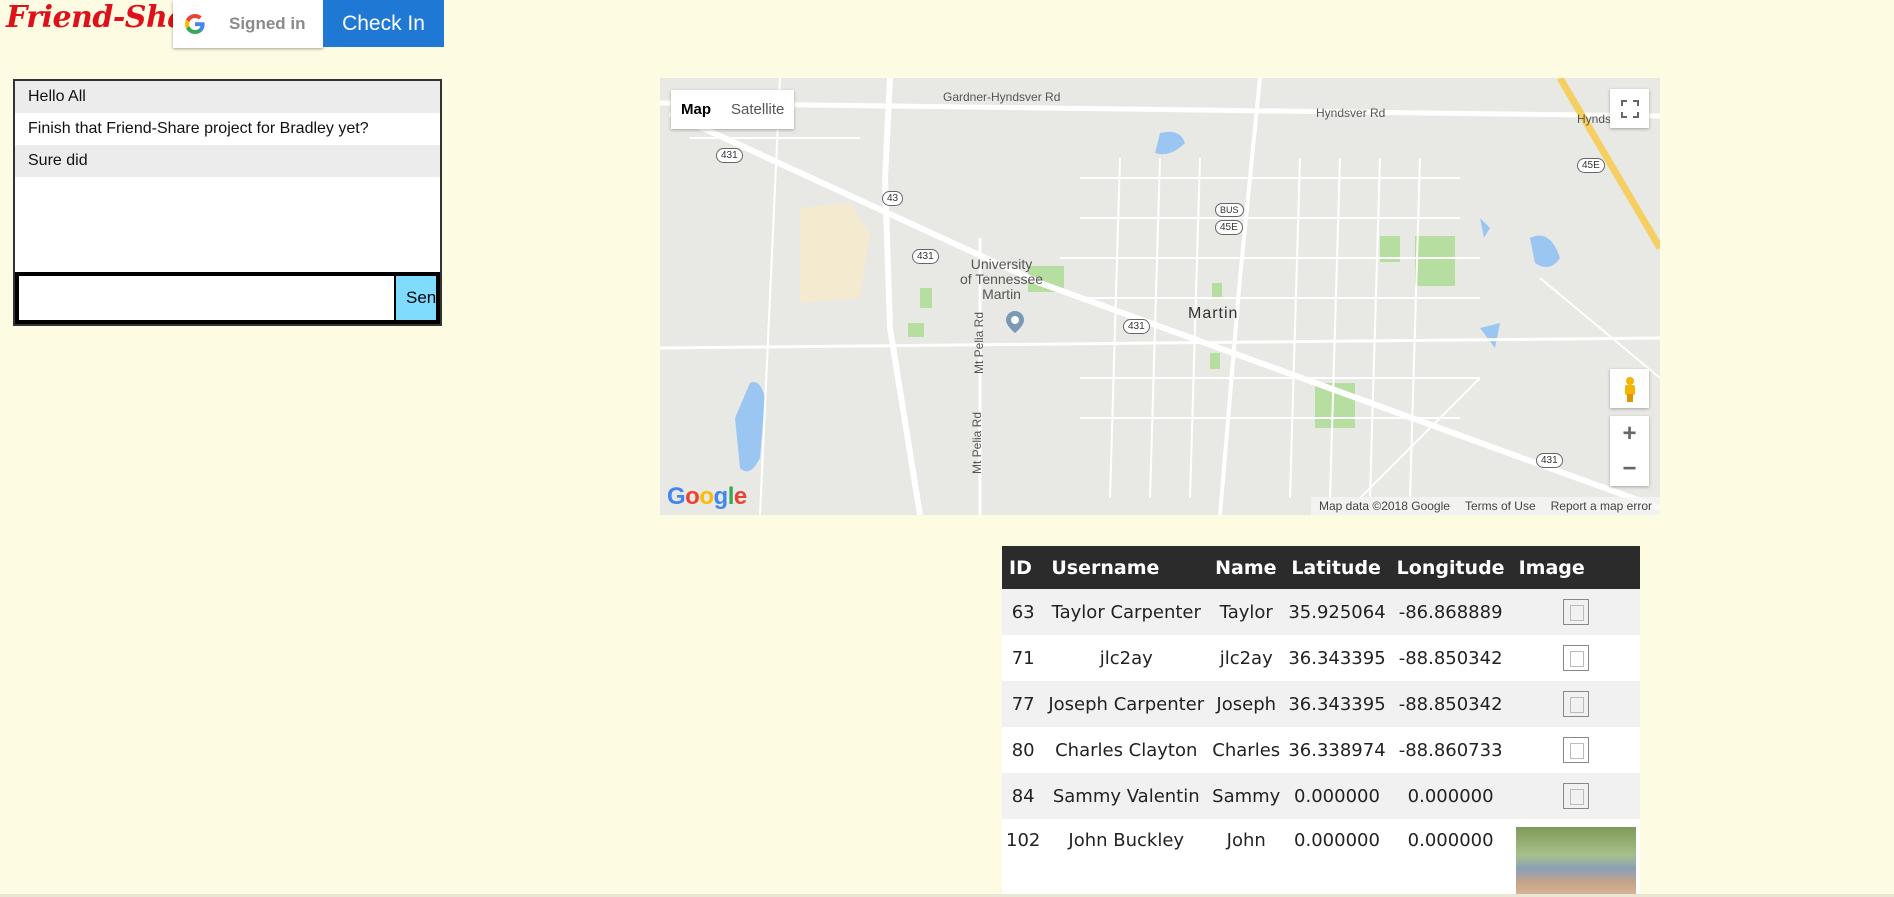 This screenshot has height=897, width=1894. I want to click on map-pin-icon, so click(1015, 322).